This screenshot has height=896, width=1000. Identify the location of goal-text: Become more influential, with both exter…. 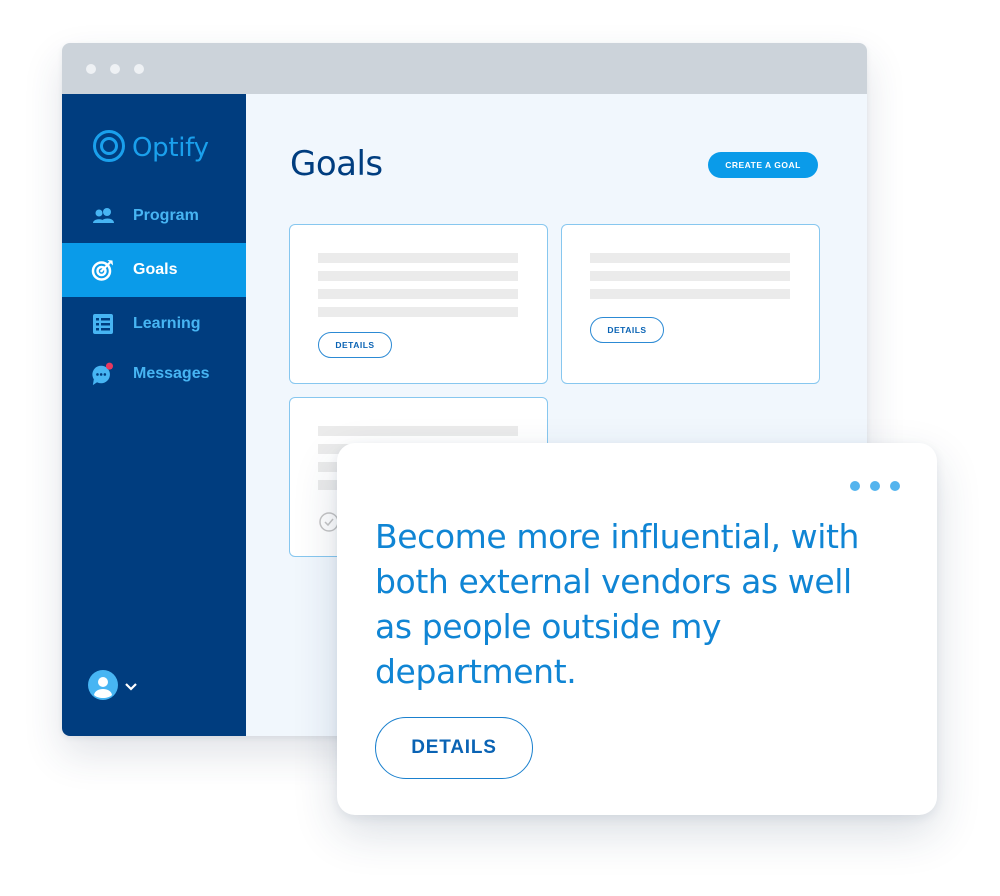
(617, 604).